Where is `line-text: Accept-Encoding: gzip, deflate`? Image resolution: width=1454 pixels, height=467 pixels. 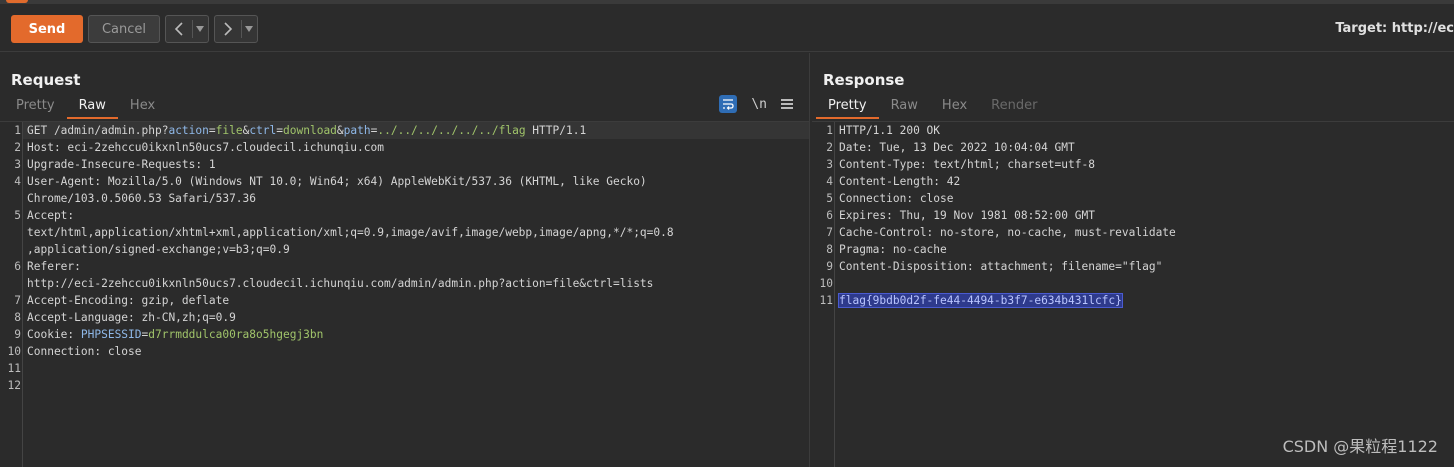
line-text: Accept-Encoding: gzip, deflate is located at coordinates (126, 300).